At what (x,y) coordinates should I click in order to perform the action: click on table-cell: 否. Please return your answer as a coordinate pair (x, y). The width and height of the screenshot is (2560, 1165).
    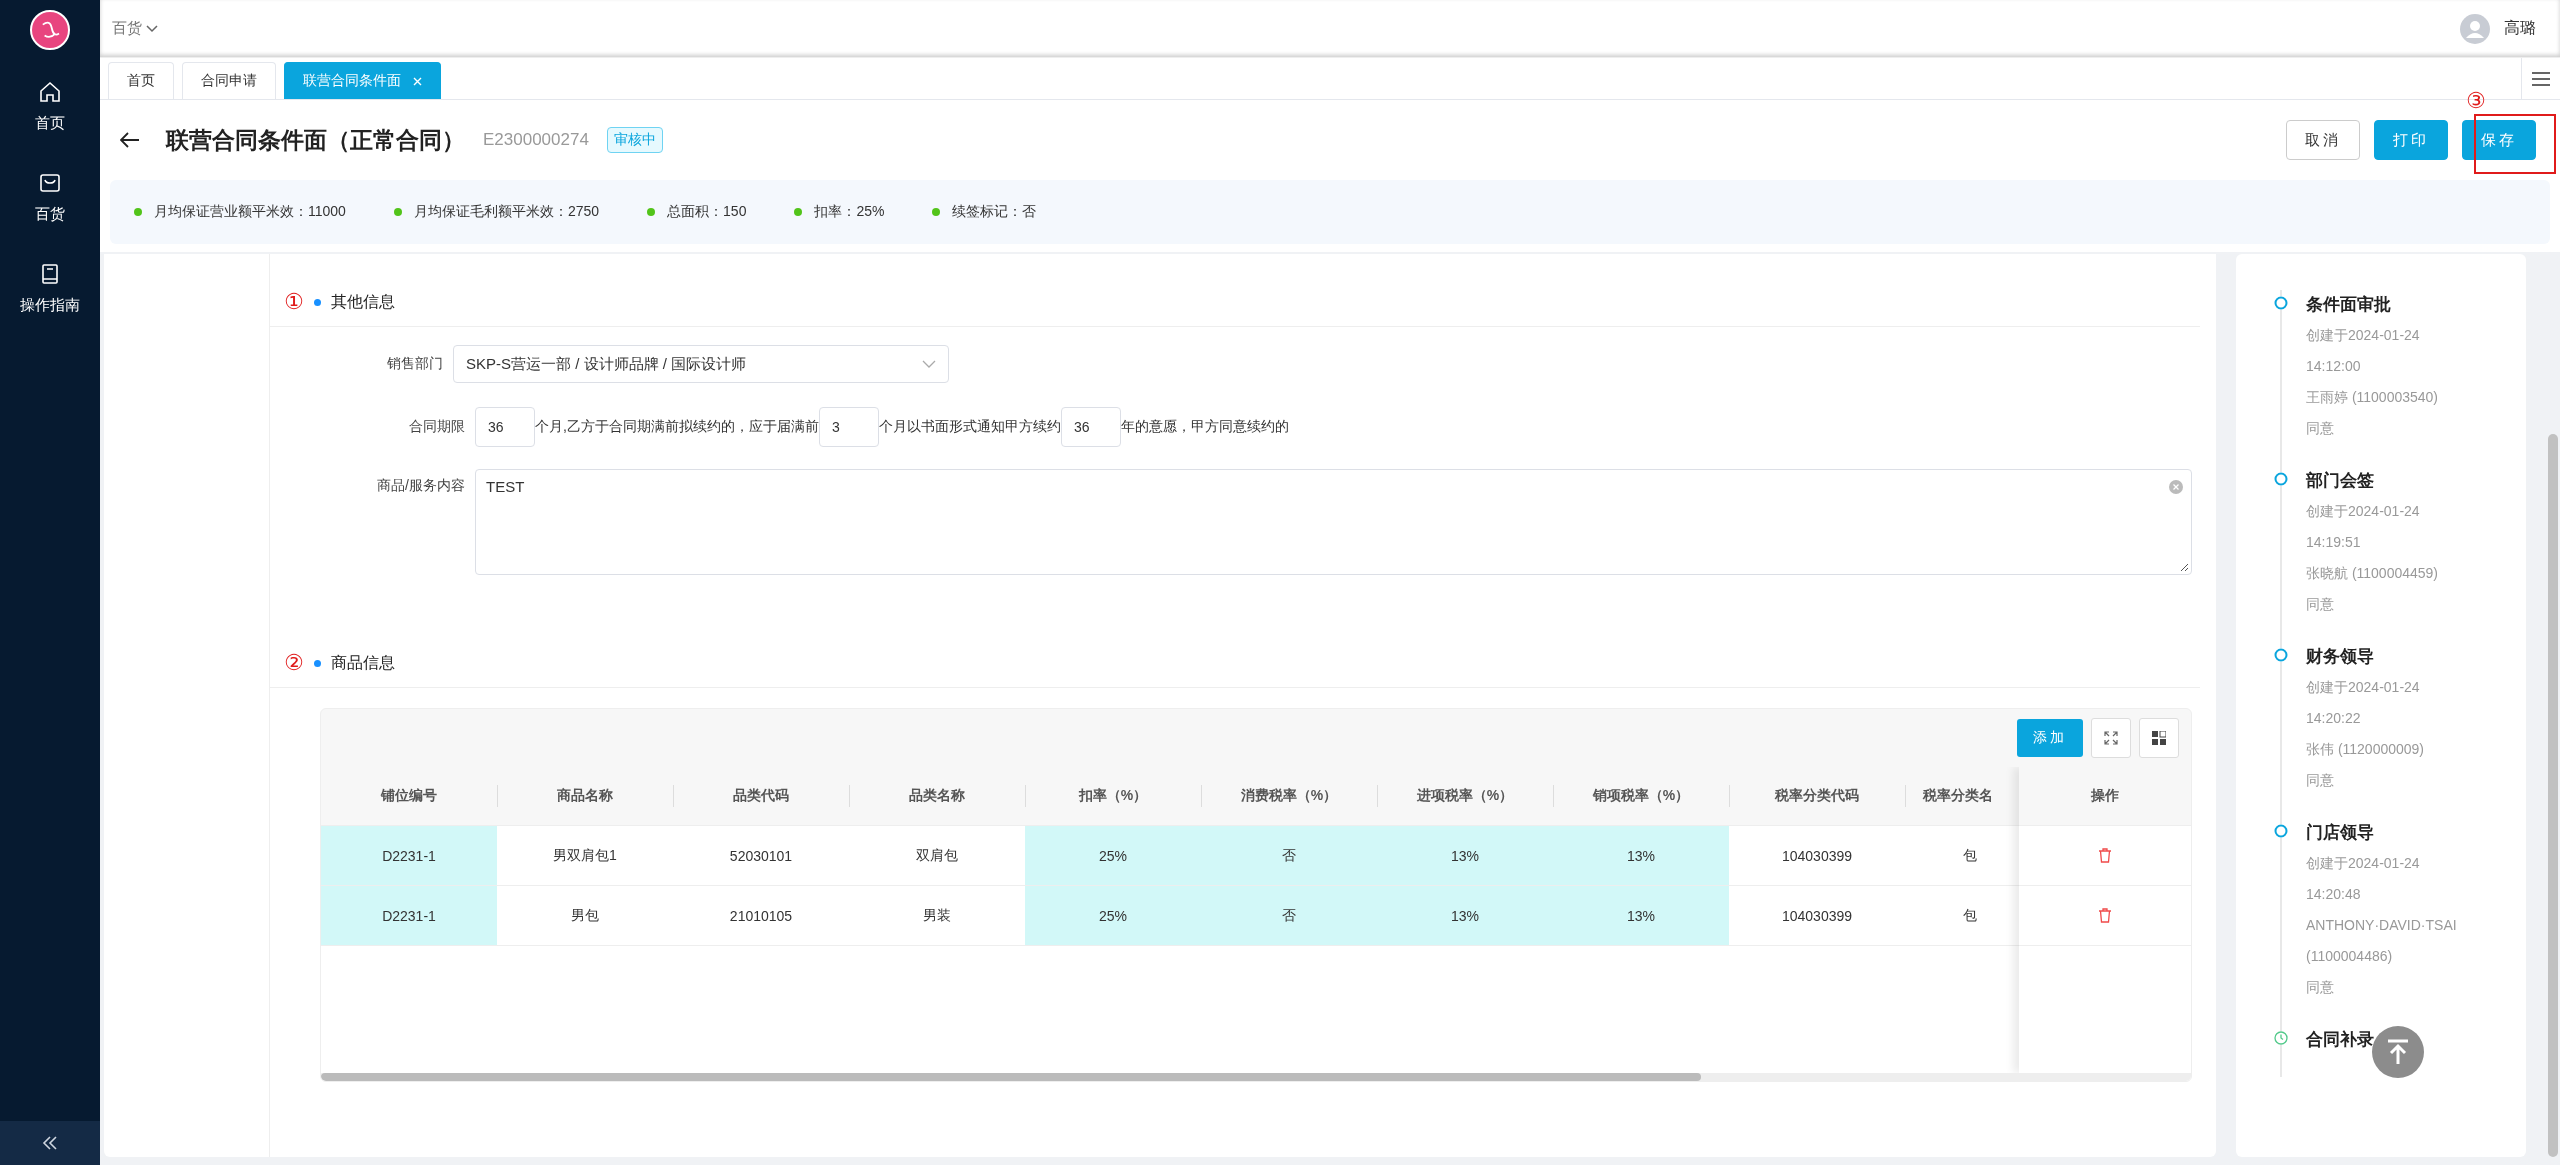
    Looking at the image, I should click on (1289, 915).